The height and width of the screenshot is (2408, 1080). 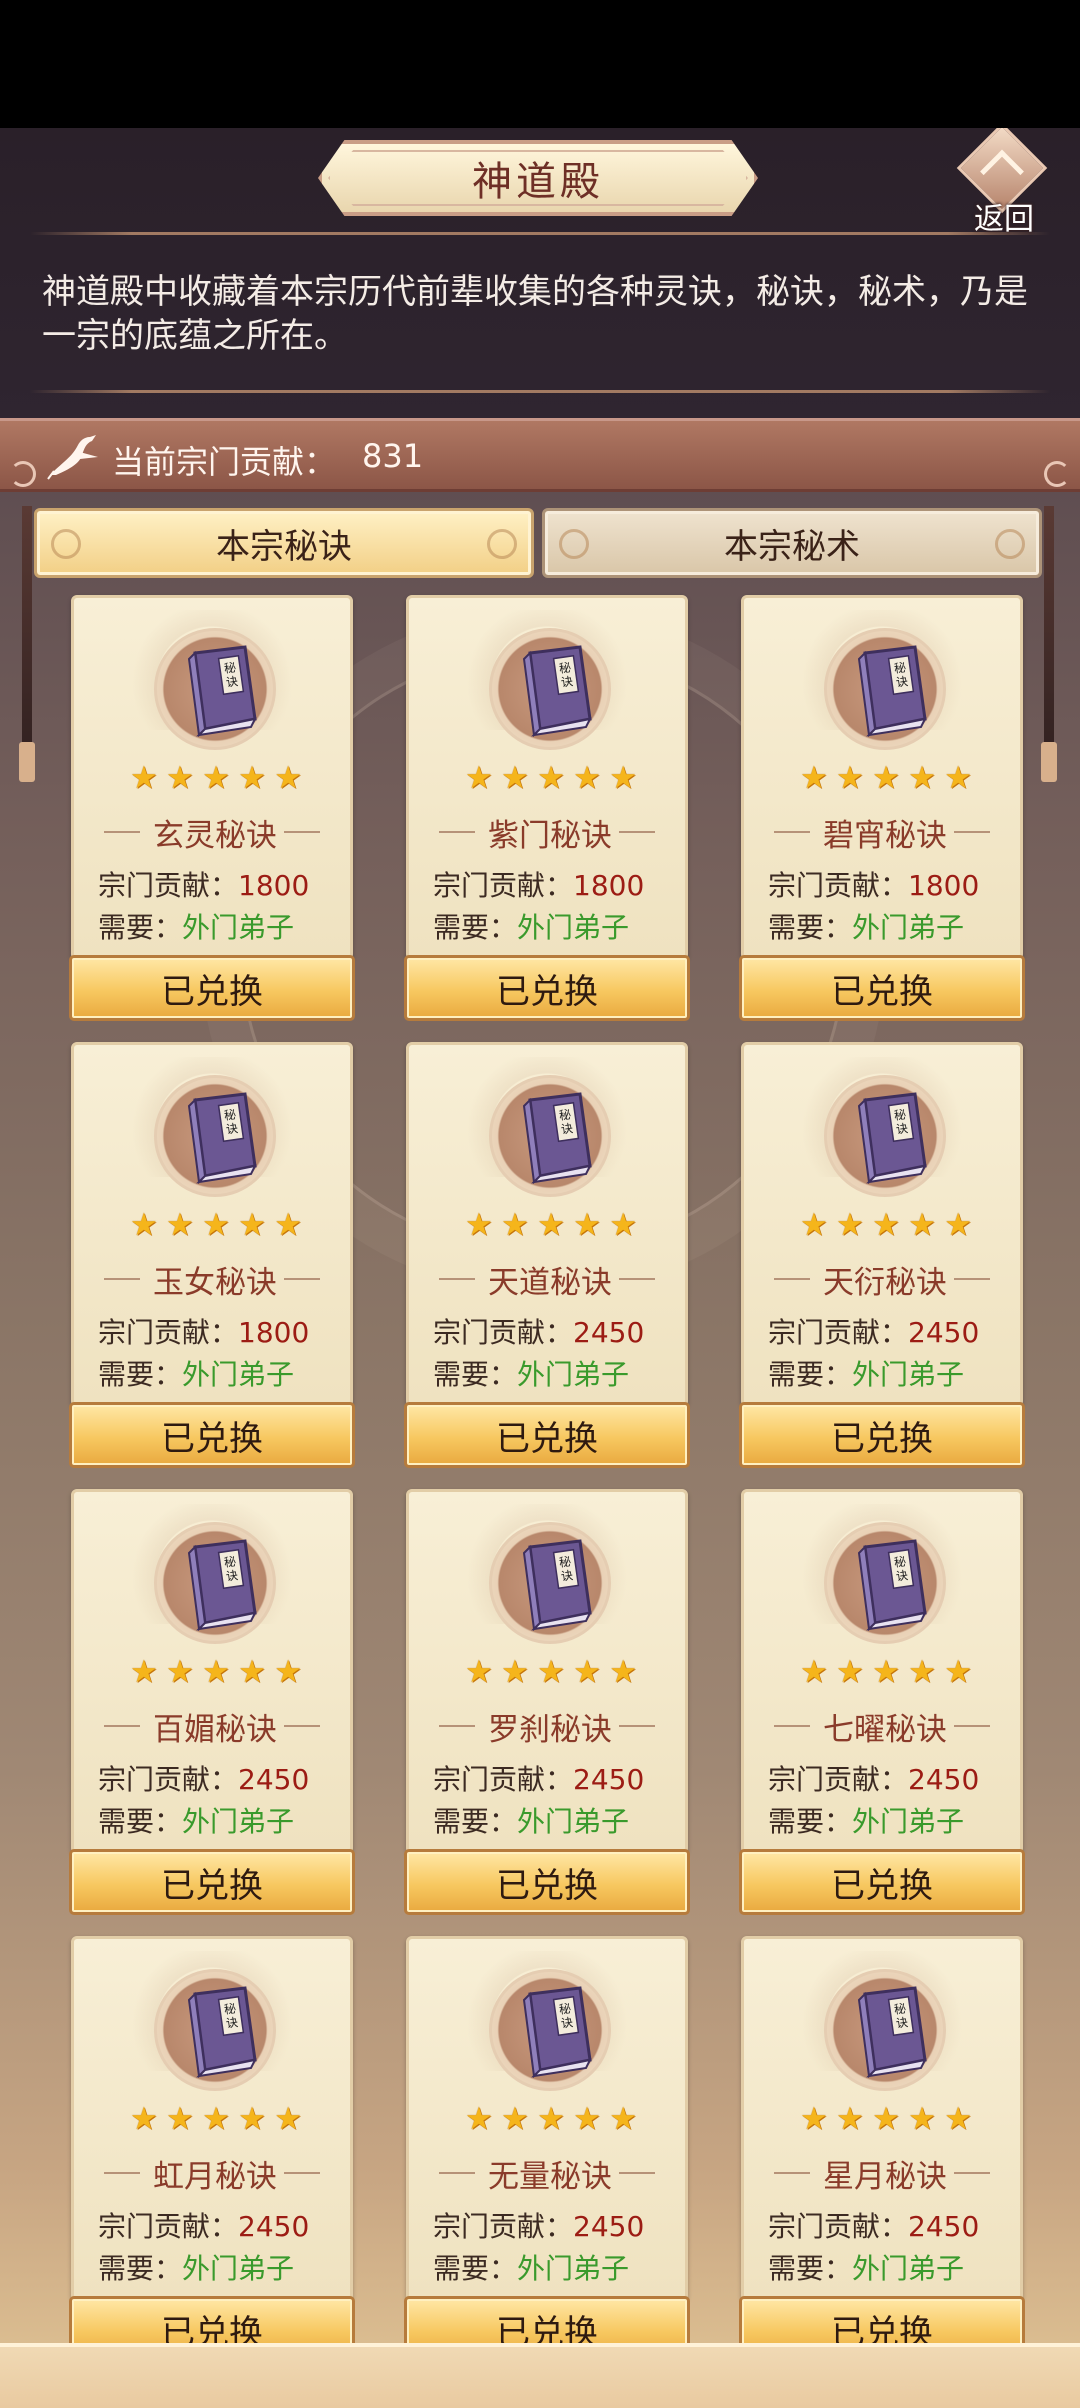 I want to click on item-card: 秘诀 ★ ★ ★ ★ ★ 罗刹秘诀 宗门贡献：2450 需要：外门弟子 已兑换, so click(x=547, y=1704).